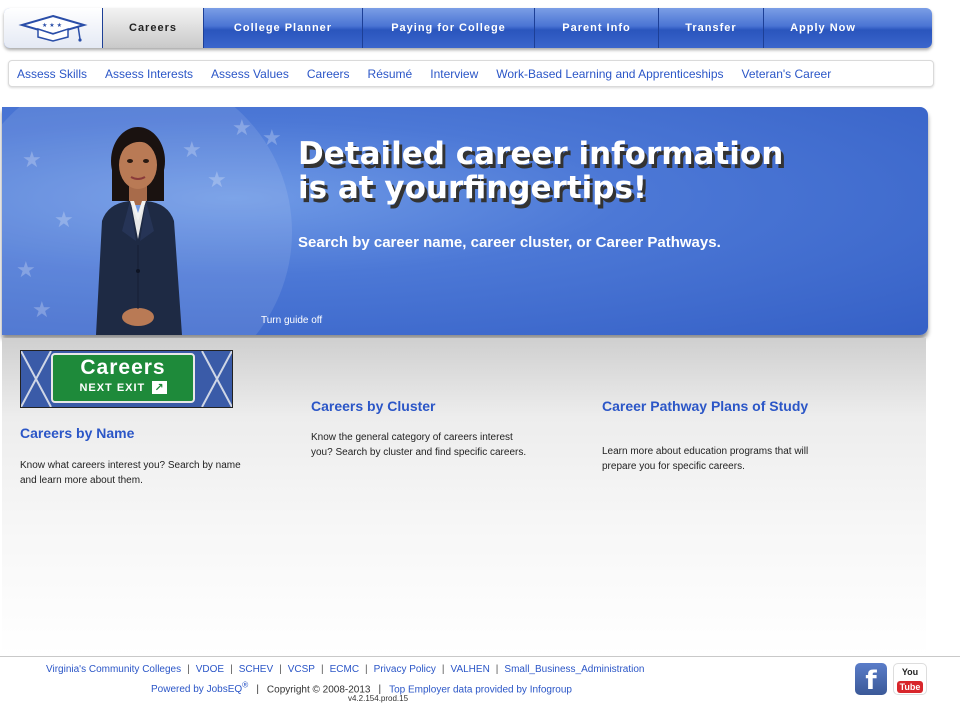  I want to click on youtube-icon: You Tube, so click(910, 679).